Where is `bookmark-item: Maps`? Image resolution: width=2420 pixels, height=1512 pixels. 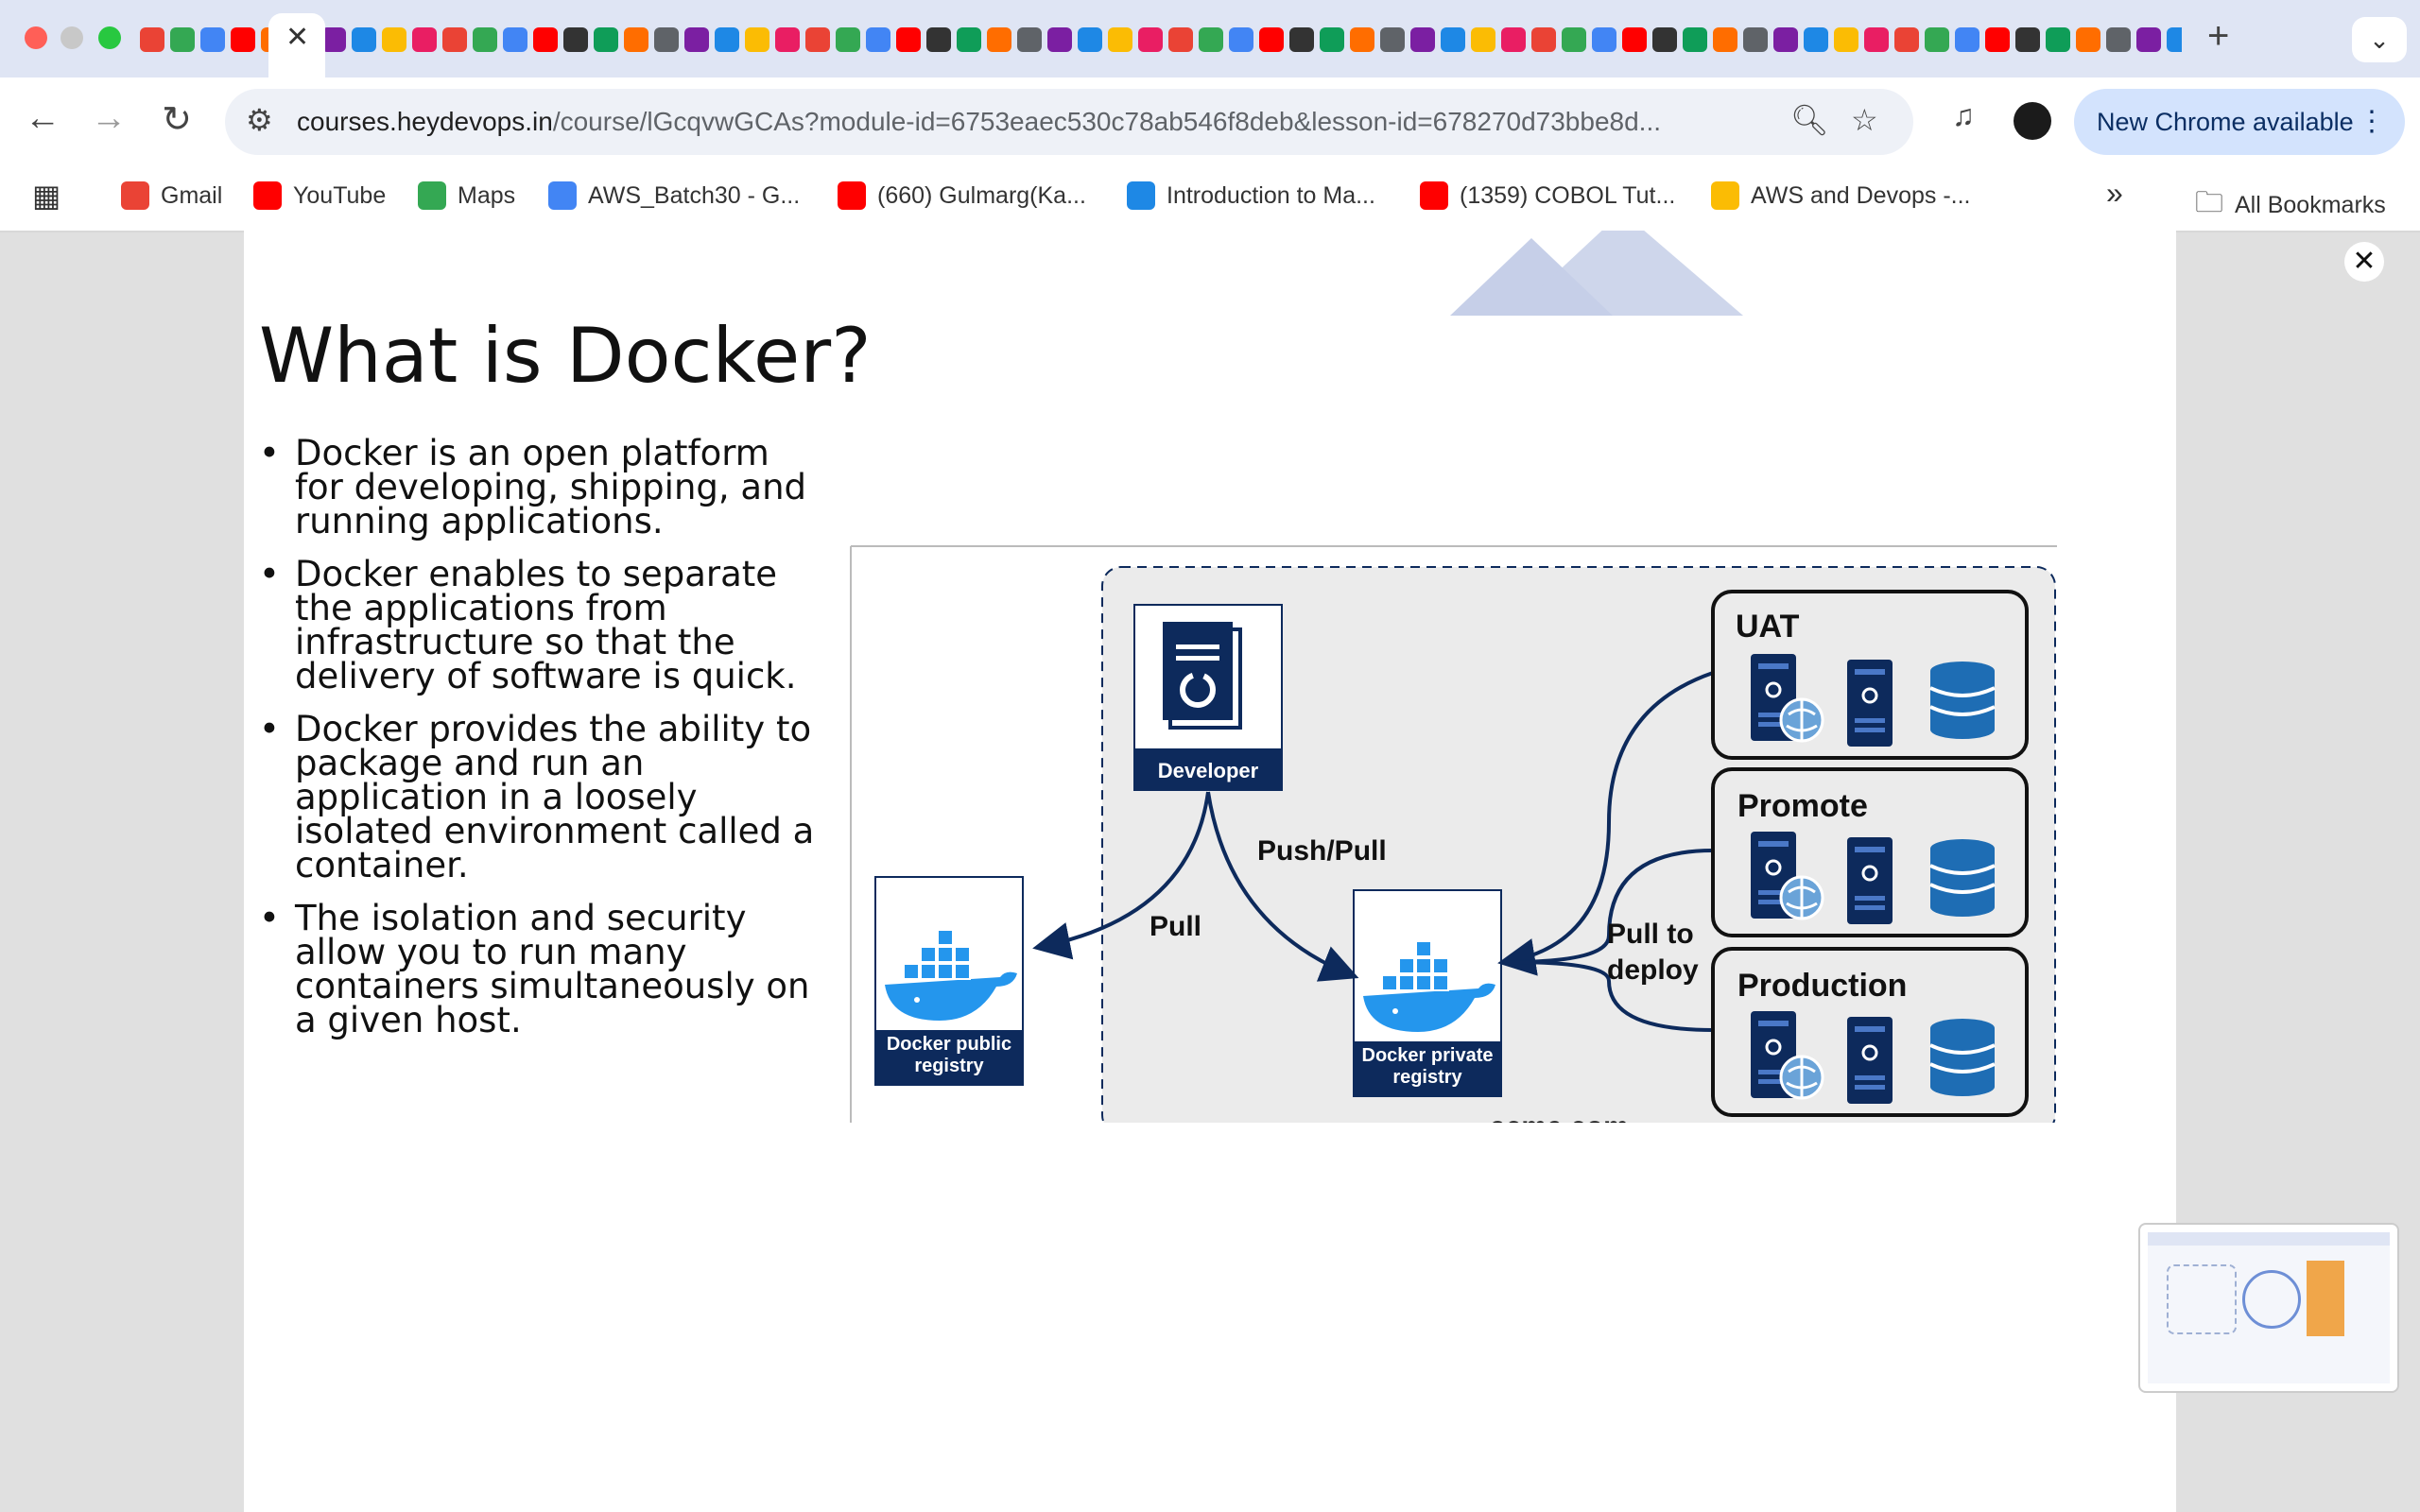 bookmark-item: Maps is located at coordinates (466, 195).